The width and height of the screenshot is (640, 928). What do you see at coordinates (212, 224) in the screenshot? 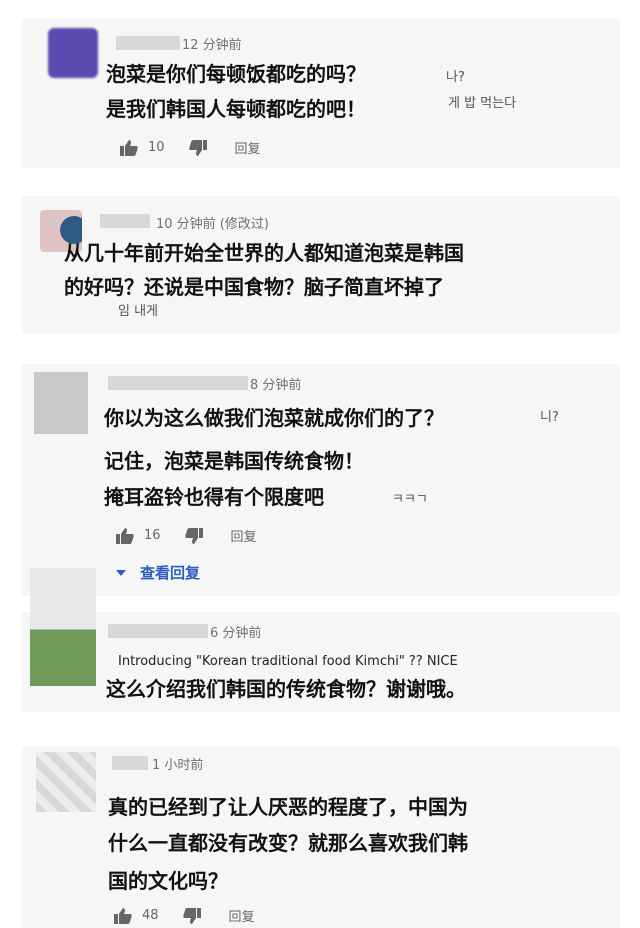
I see `comment-time: 10 分钟前 (修改过)` at bounding box center [212, 224].